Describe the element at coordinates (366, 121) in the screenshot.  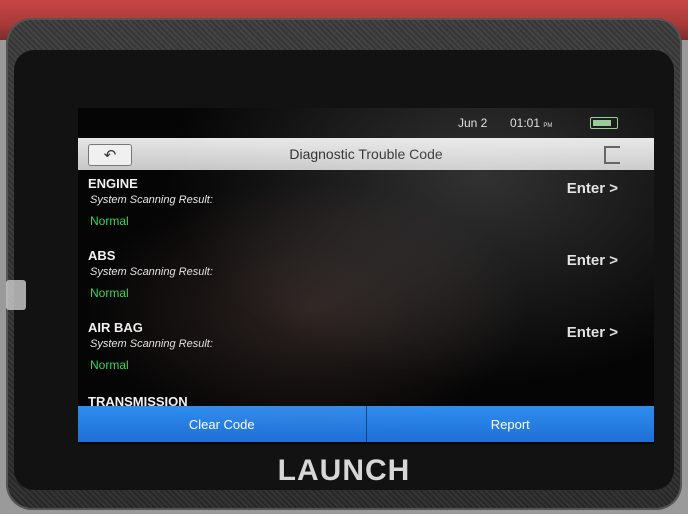
I see `status-bar: Jun 2 01:01 PM` at that location.